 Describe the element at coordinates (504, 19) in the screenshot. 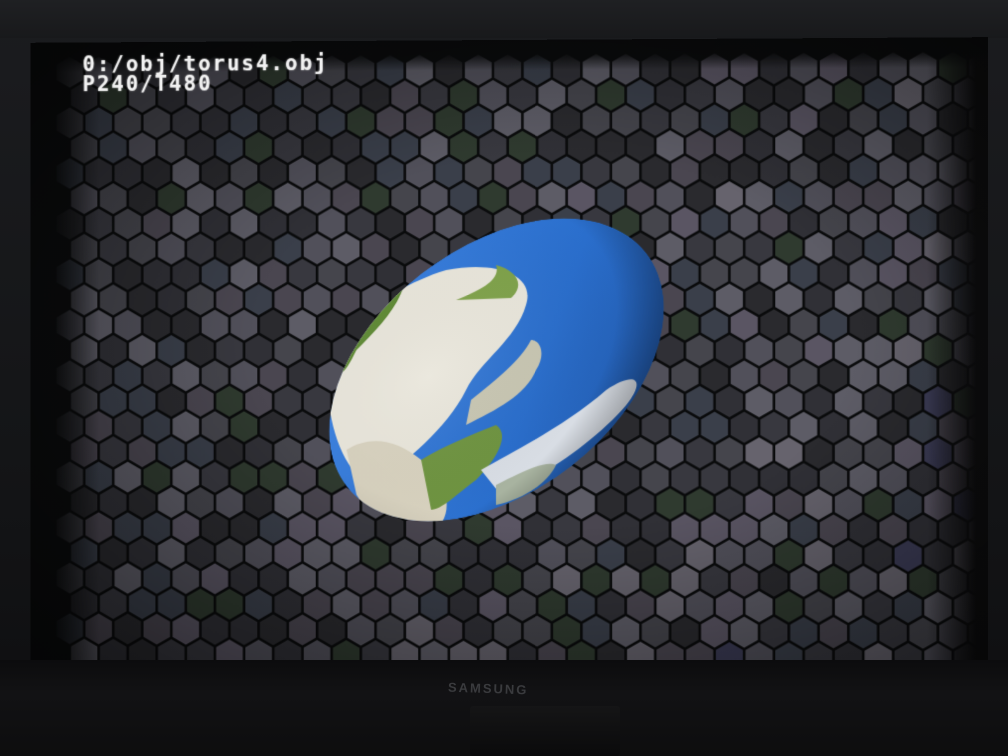

I see `monitor-top-bezel` at that location.